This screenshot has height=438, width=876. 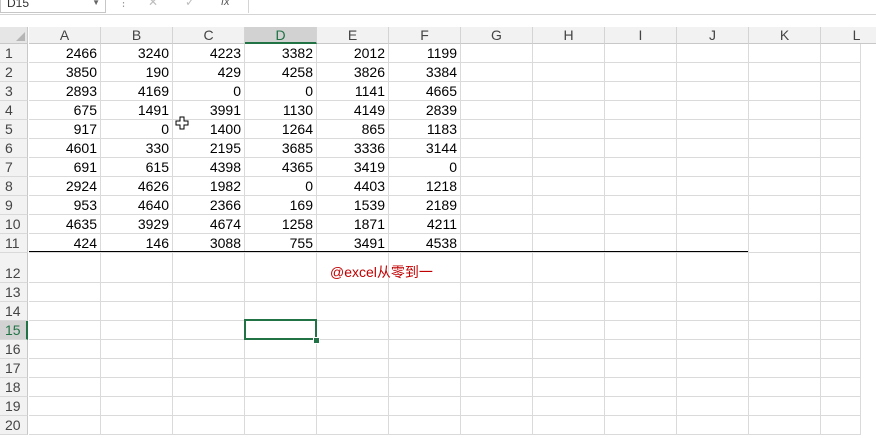 What do you see at coordinates (785, 292) in the screenshot?
I see `cell-k13` at bounding box center [785, 292].